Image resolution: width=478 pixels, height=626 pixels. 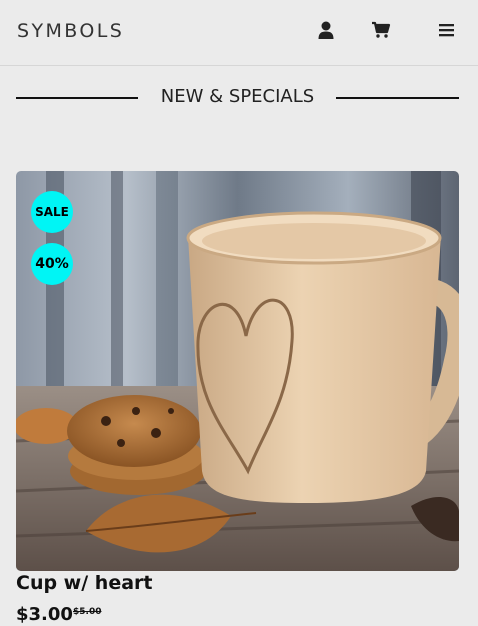 I want to click on heading-divider-right, so click(x=397, y=98).